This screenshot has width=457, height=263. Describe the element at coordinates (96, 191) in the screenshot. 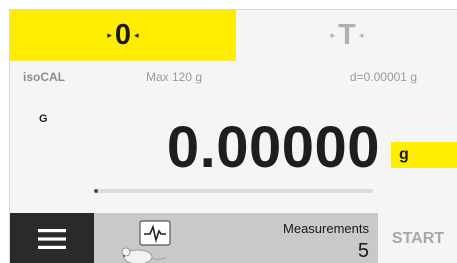

I see `capacity-fill` at that location.